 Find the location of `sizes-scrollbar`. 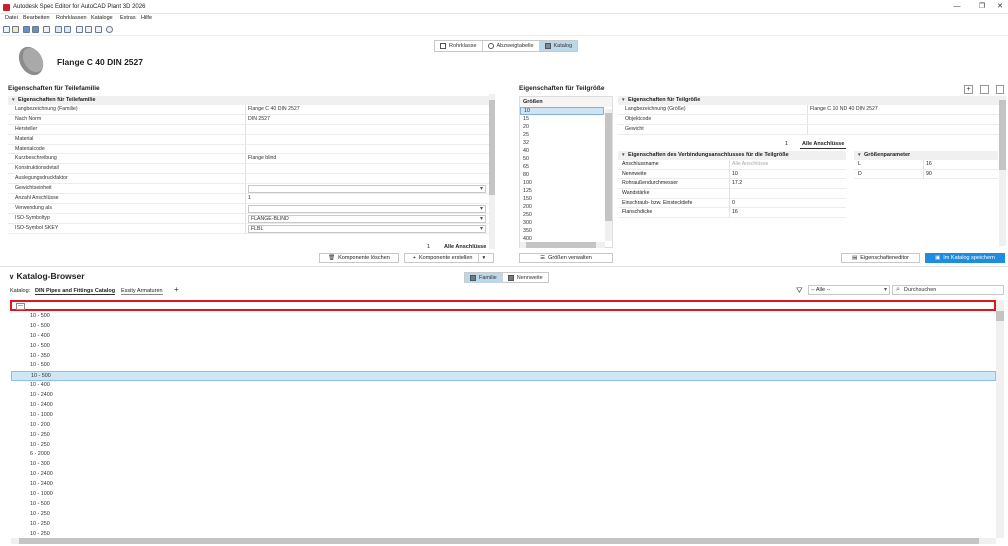

sizes-scrollbar is located at coordinates (608, 175).